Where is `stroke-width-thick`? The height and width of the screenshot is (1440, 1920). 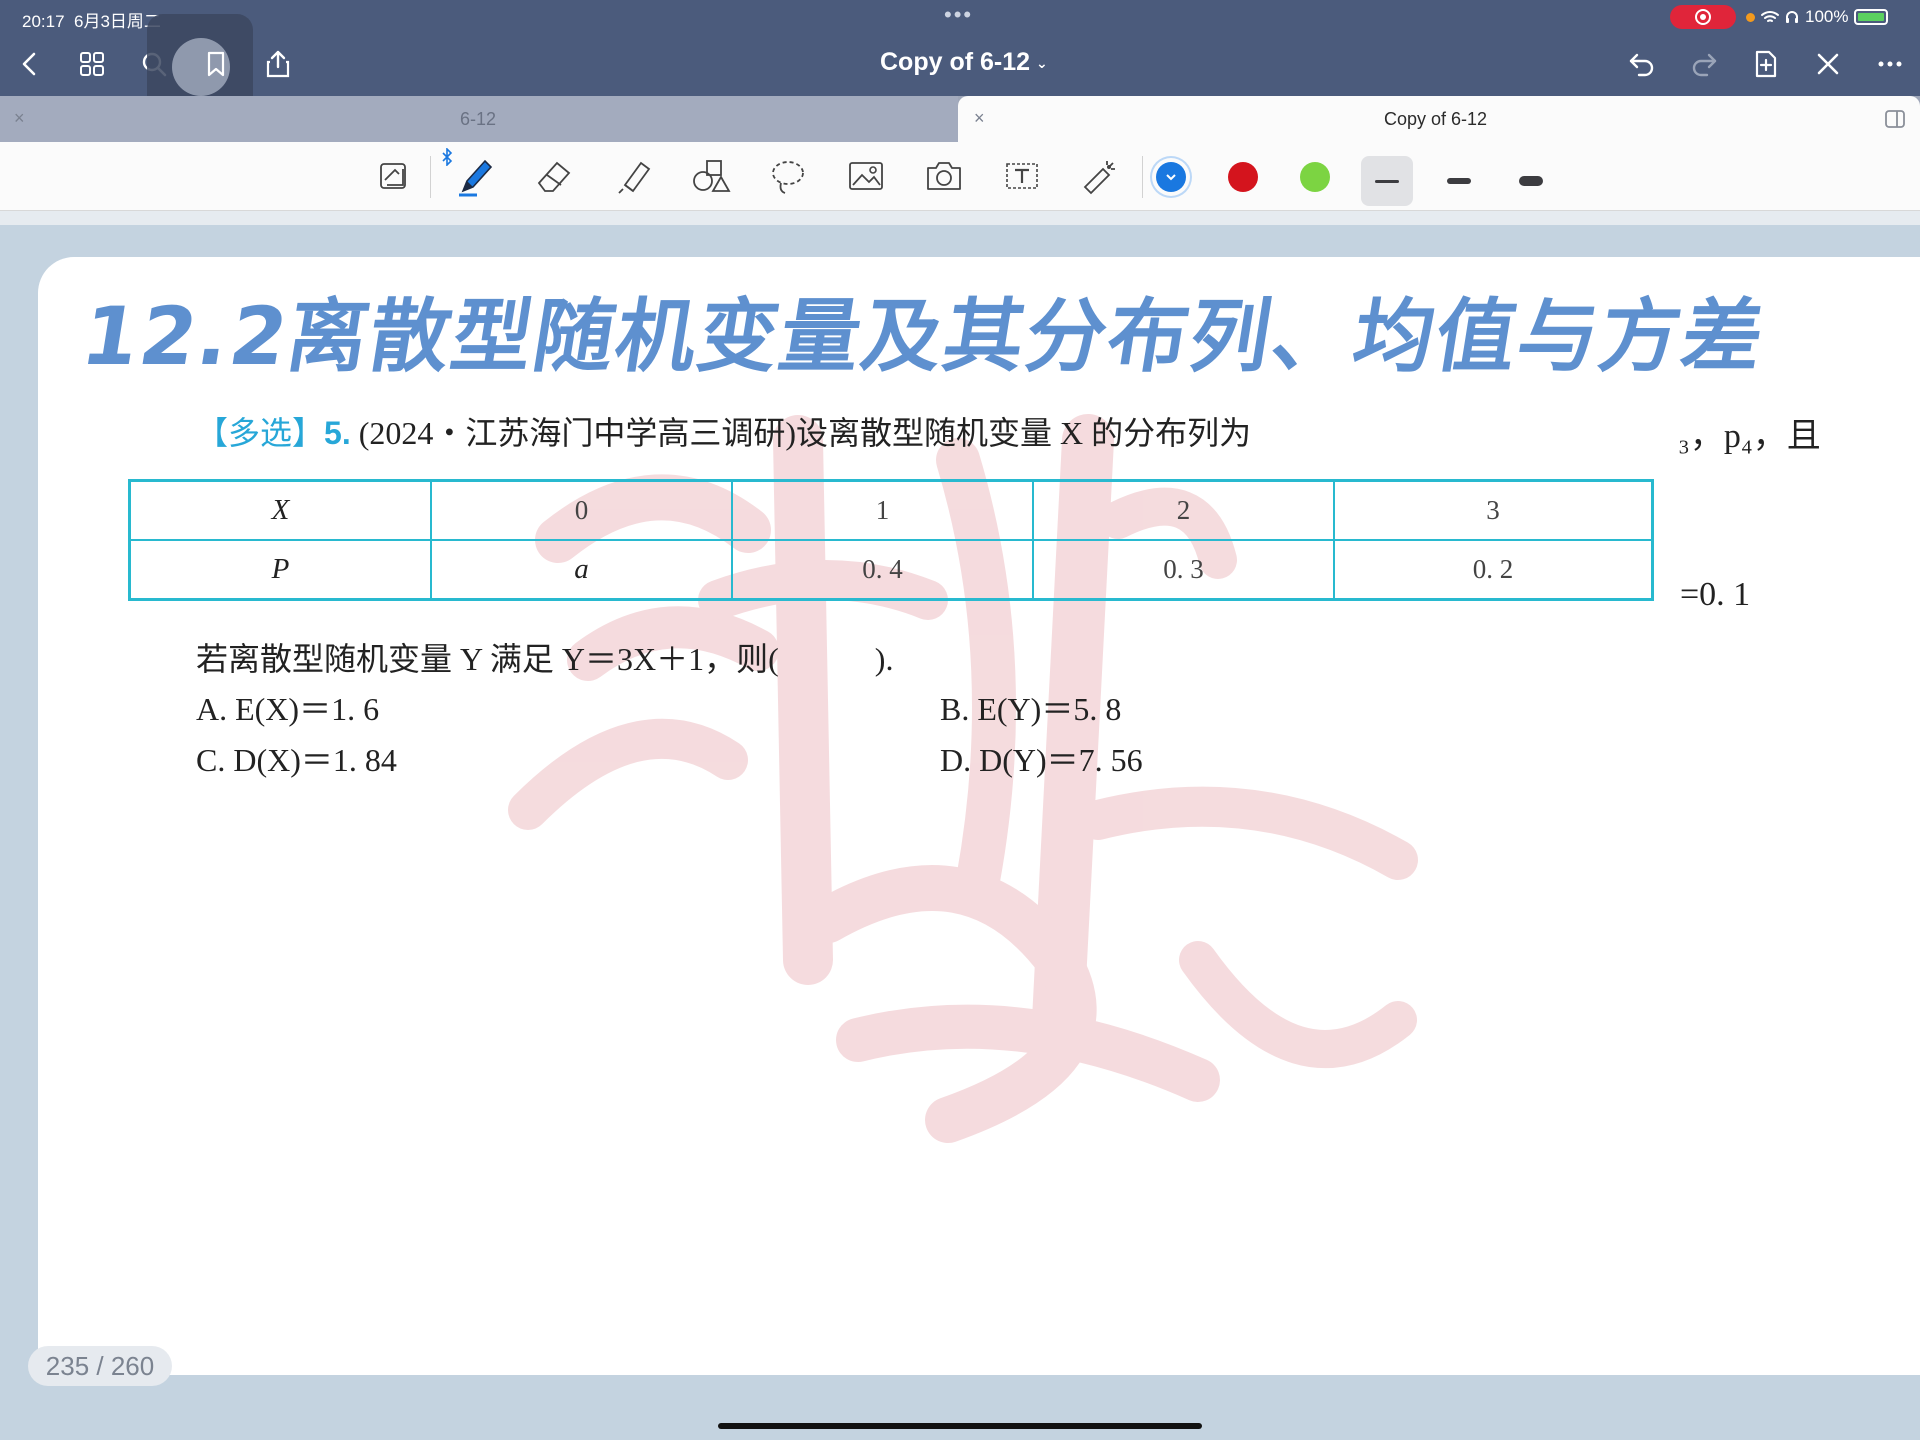 stroke-width-thick is located at coordinates (1531, 181).